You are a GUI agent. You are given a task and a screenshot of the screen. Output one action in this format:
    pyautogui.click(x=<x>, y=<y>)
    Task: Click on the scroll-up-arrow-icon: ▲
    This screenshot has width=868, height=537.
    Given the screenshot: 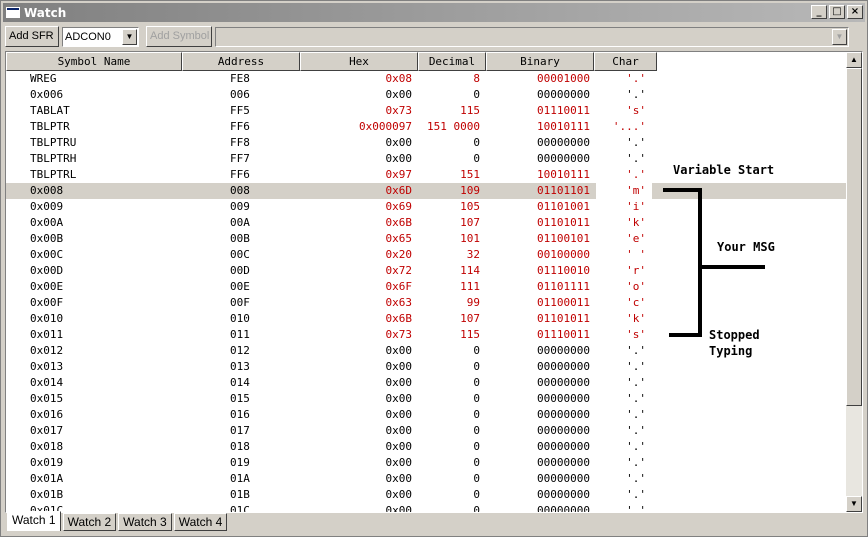 What is the action you would take?
    pyautogui.click(x=854, y=60)
    